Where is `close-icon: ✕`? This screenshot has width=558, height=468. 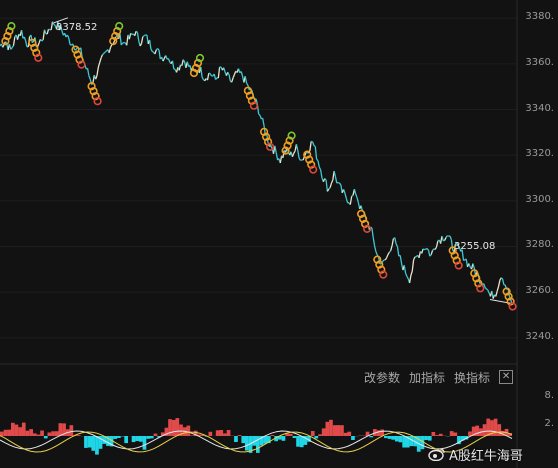 close-icon: ✕ is located at coordinates (506, 377).